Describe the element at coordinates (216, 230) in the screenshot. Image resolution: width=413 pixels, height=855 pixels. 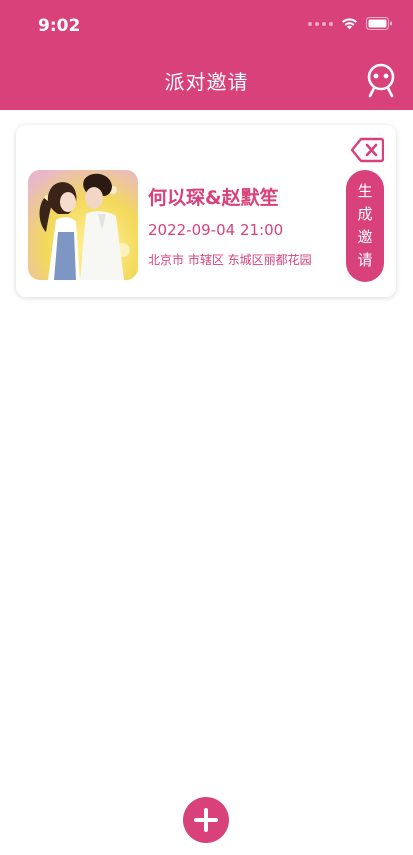
I see `event-datetime: 2022-09-04 21:00` at that location.